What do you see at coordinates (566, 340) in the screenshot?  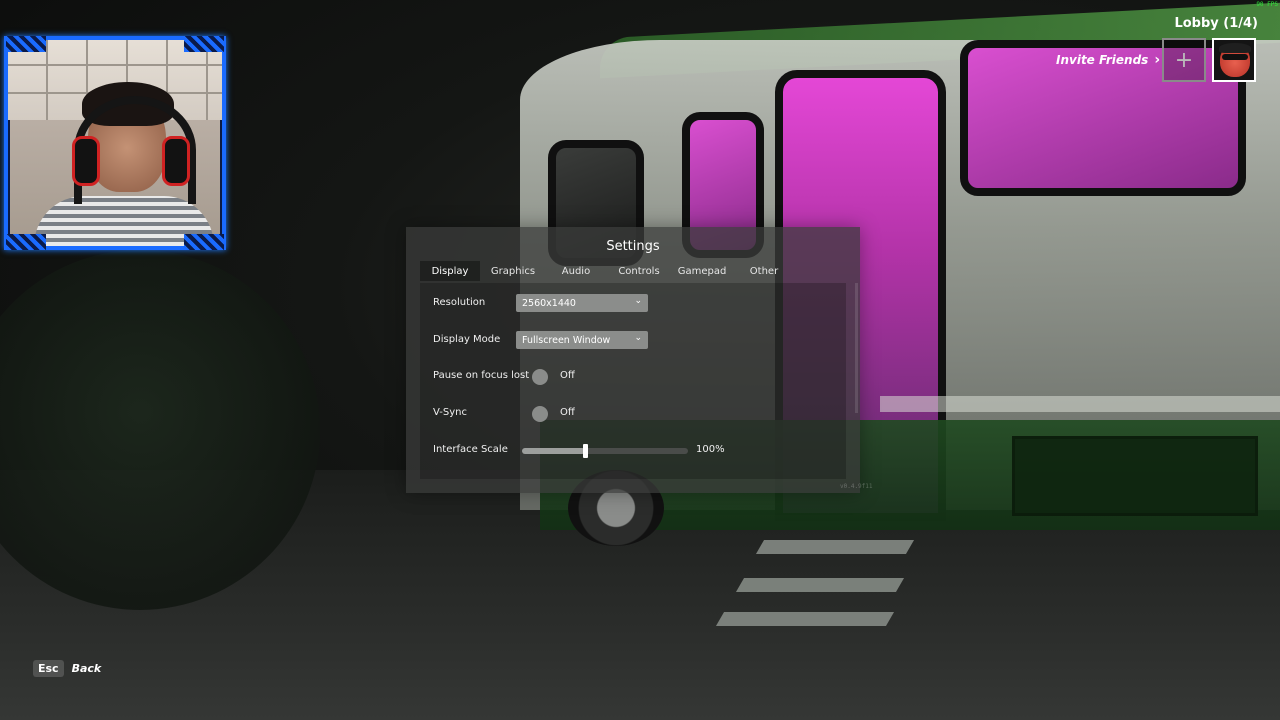 I see `display-mode-value: Fullscreen Window` at bounding box center [566, 340].